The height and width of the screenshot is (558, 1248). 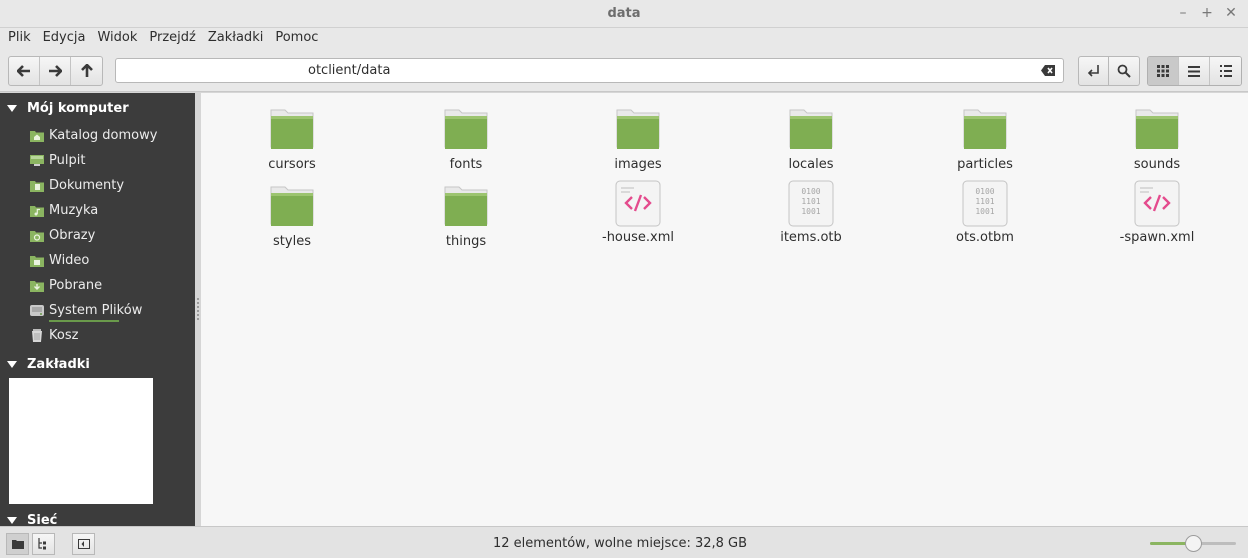 What do you see at coordinates (69, 260) in the screenshot?
I see `sidebar-item-label: Wideo` at bounding box center [69, 260].